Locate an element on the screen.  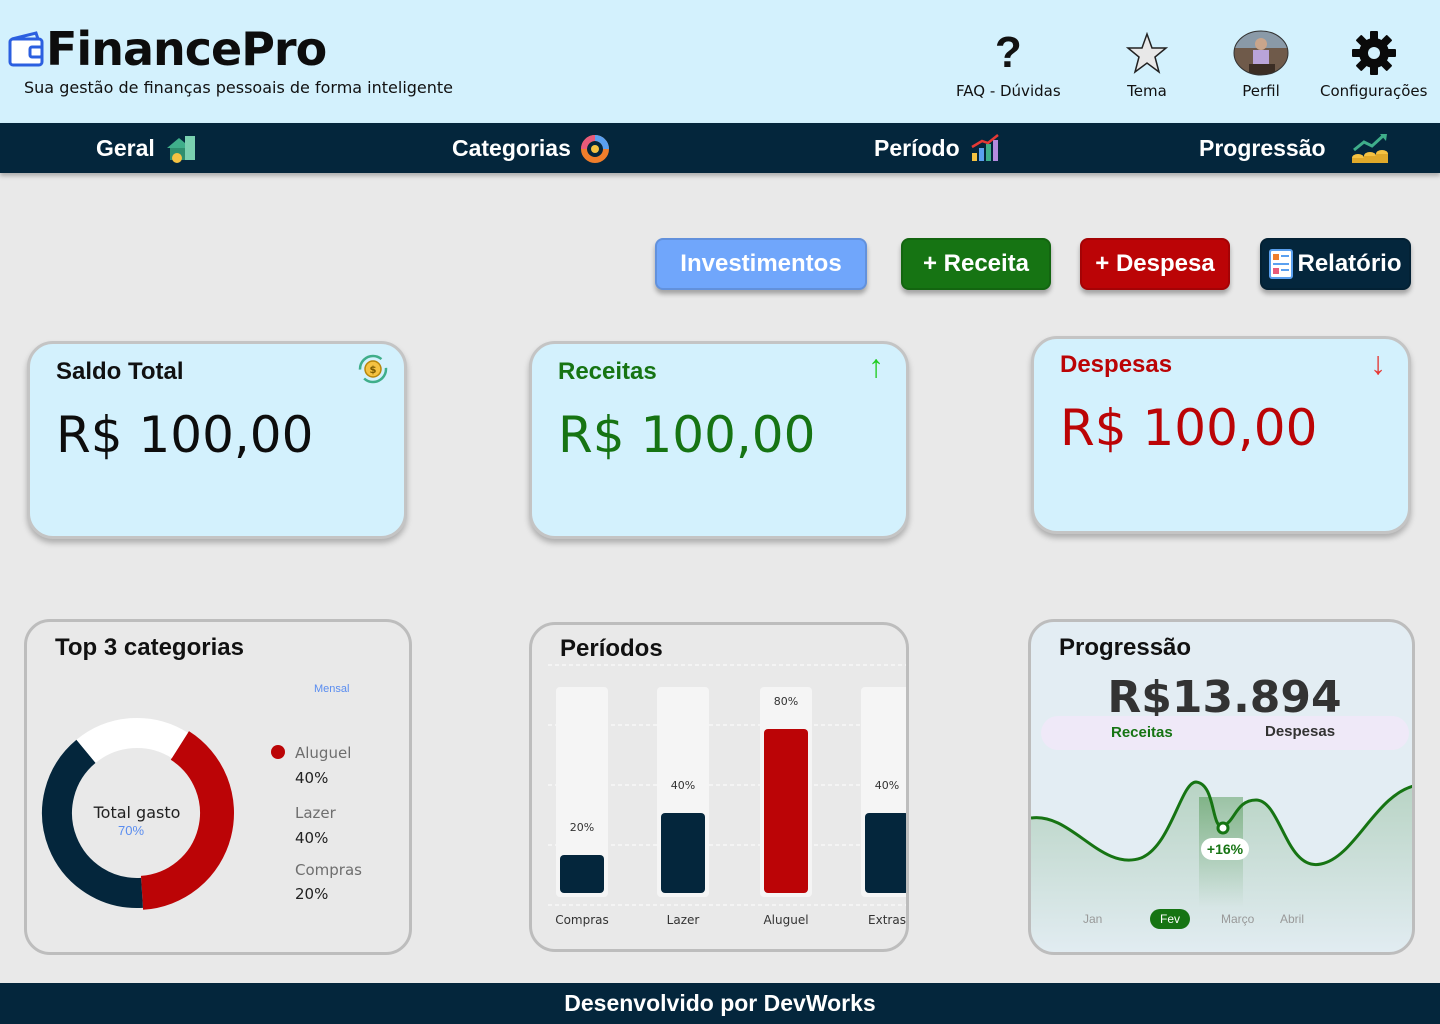
tab-progressao-label: Progressão is located at coordinates (1262, 147).